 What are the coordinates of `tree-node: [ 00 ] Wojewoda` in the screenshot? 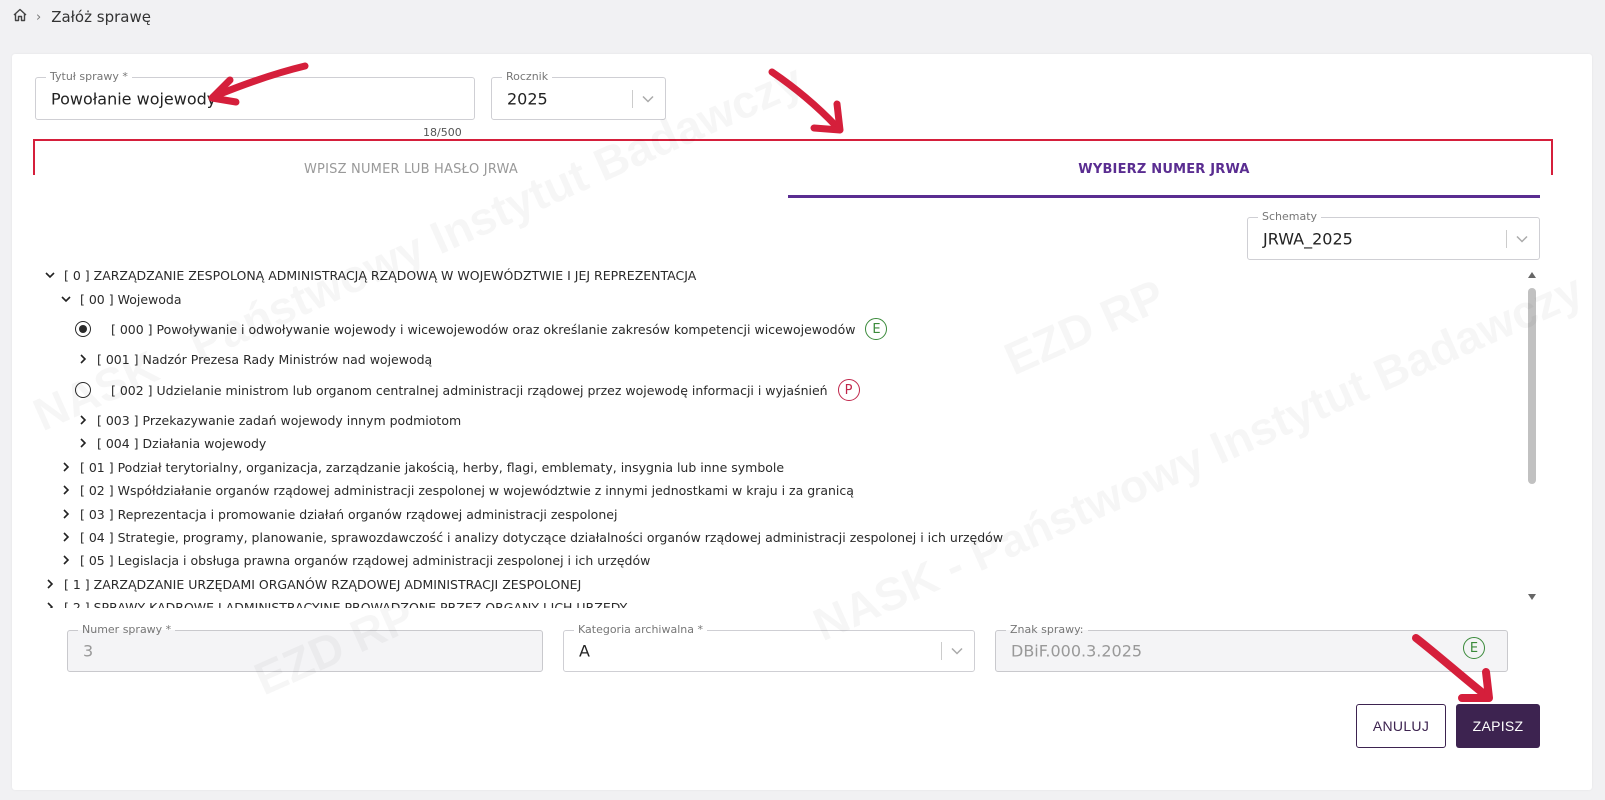 It's located at (120, 299).